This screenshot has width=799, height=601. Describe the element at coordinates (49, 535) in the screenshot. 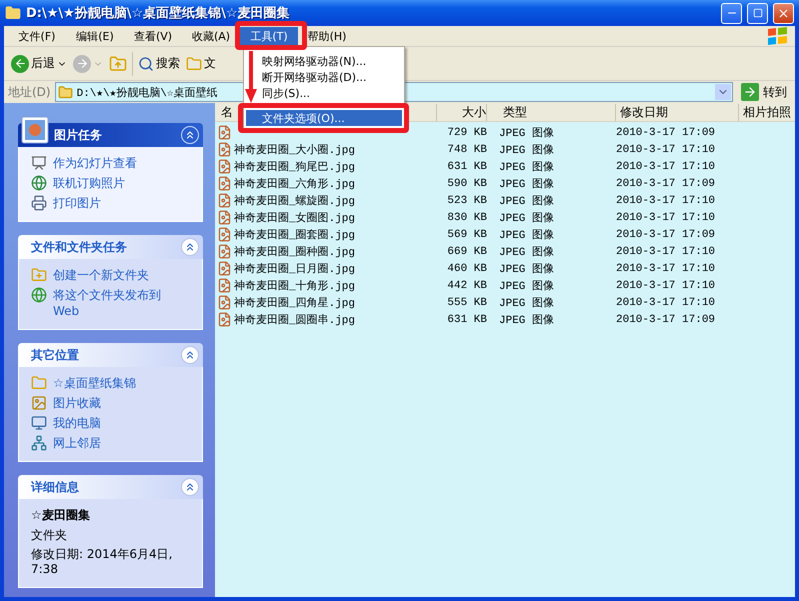

I see `folder-type: 文件夹` at that location.